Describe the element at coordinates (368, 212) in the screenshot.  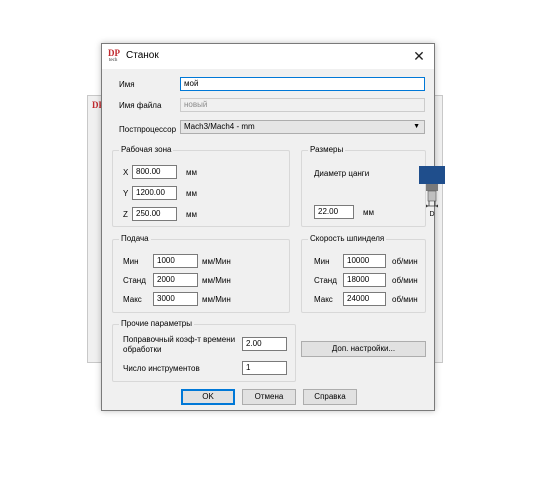
I see `collet-diameter-unit: мм` at that location.